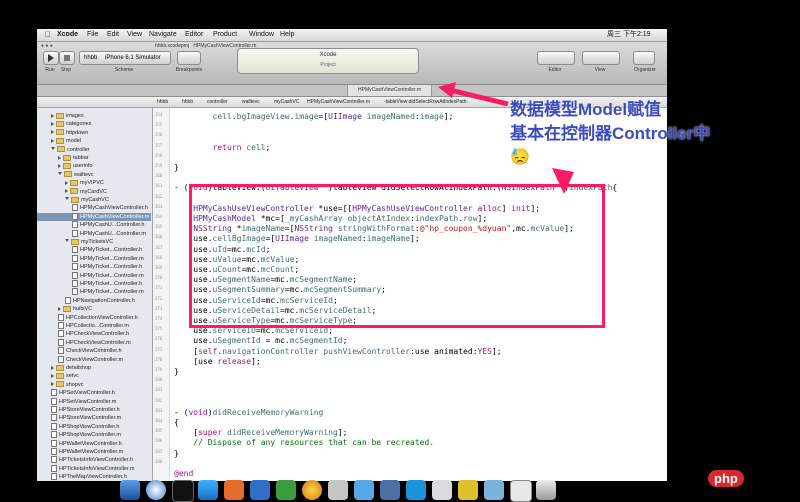 The height and width of the screenshot is (502, 800). I want to click on navigator-group: myCashVC, so click(94, 200).